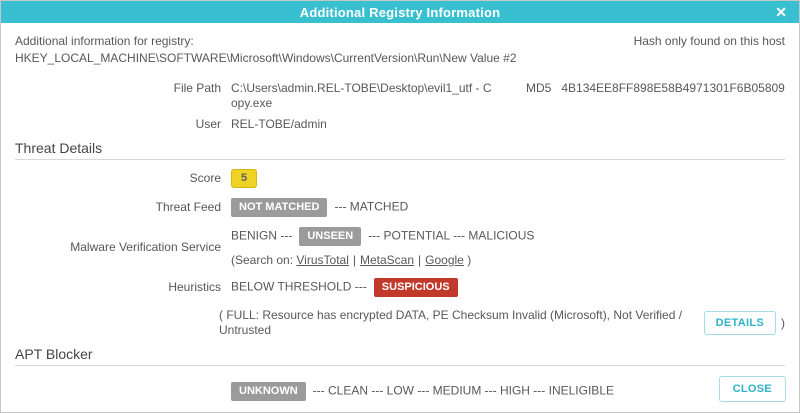 Image resolution: width=800 pixels, height=413 pixels. What do you see at coordinates (400, 124) in the screenshot?
I see `user-row: User REL-TOBE/admin` at bounding box center [400, 124].